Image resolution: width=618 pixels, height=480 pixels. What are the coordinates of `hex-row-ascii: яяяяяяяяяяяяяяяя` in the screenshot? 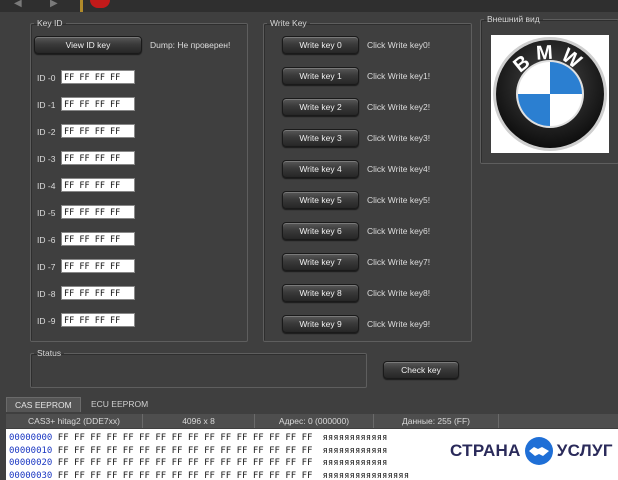 It's located at (366, 475).